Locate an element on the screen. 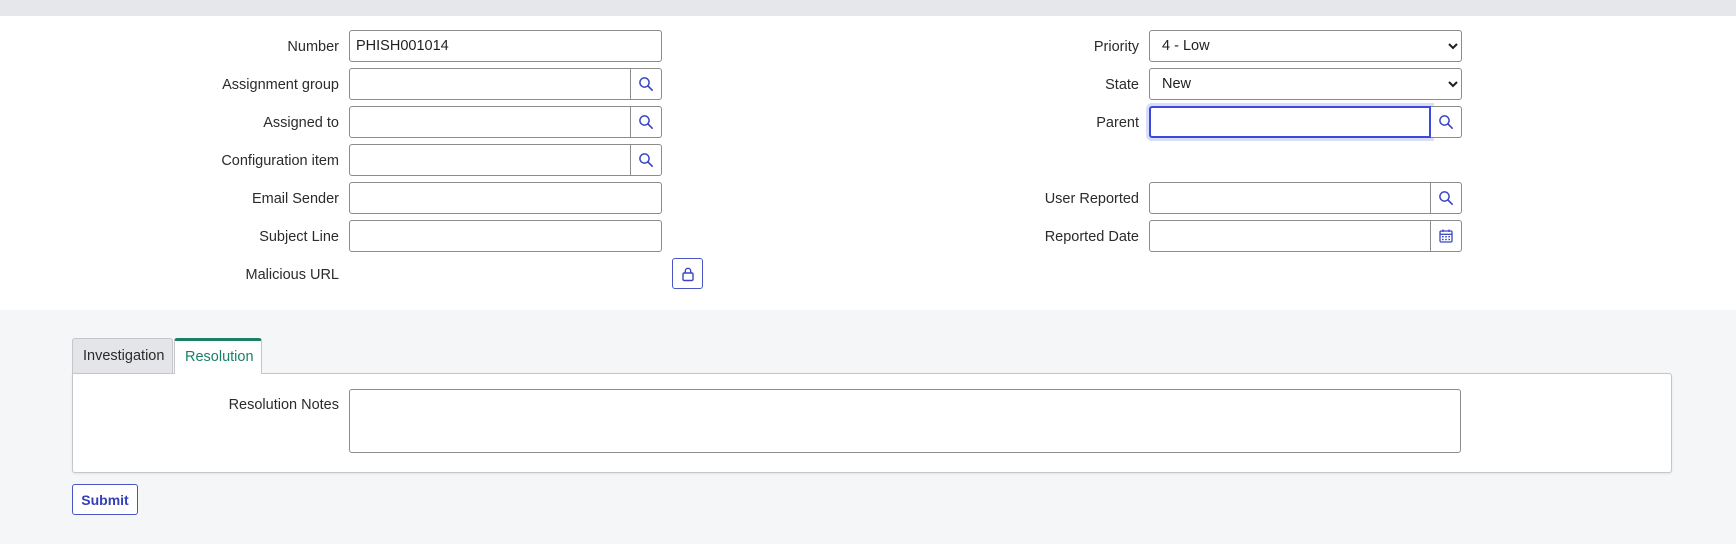  configuration-item-label: Configuration item is located at coordinates (280, 161).